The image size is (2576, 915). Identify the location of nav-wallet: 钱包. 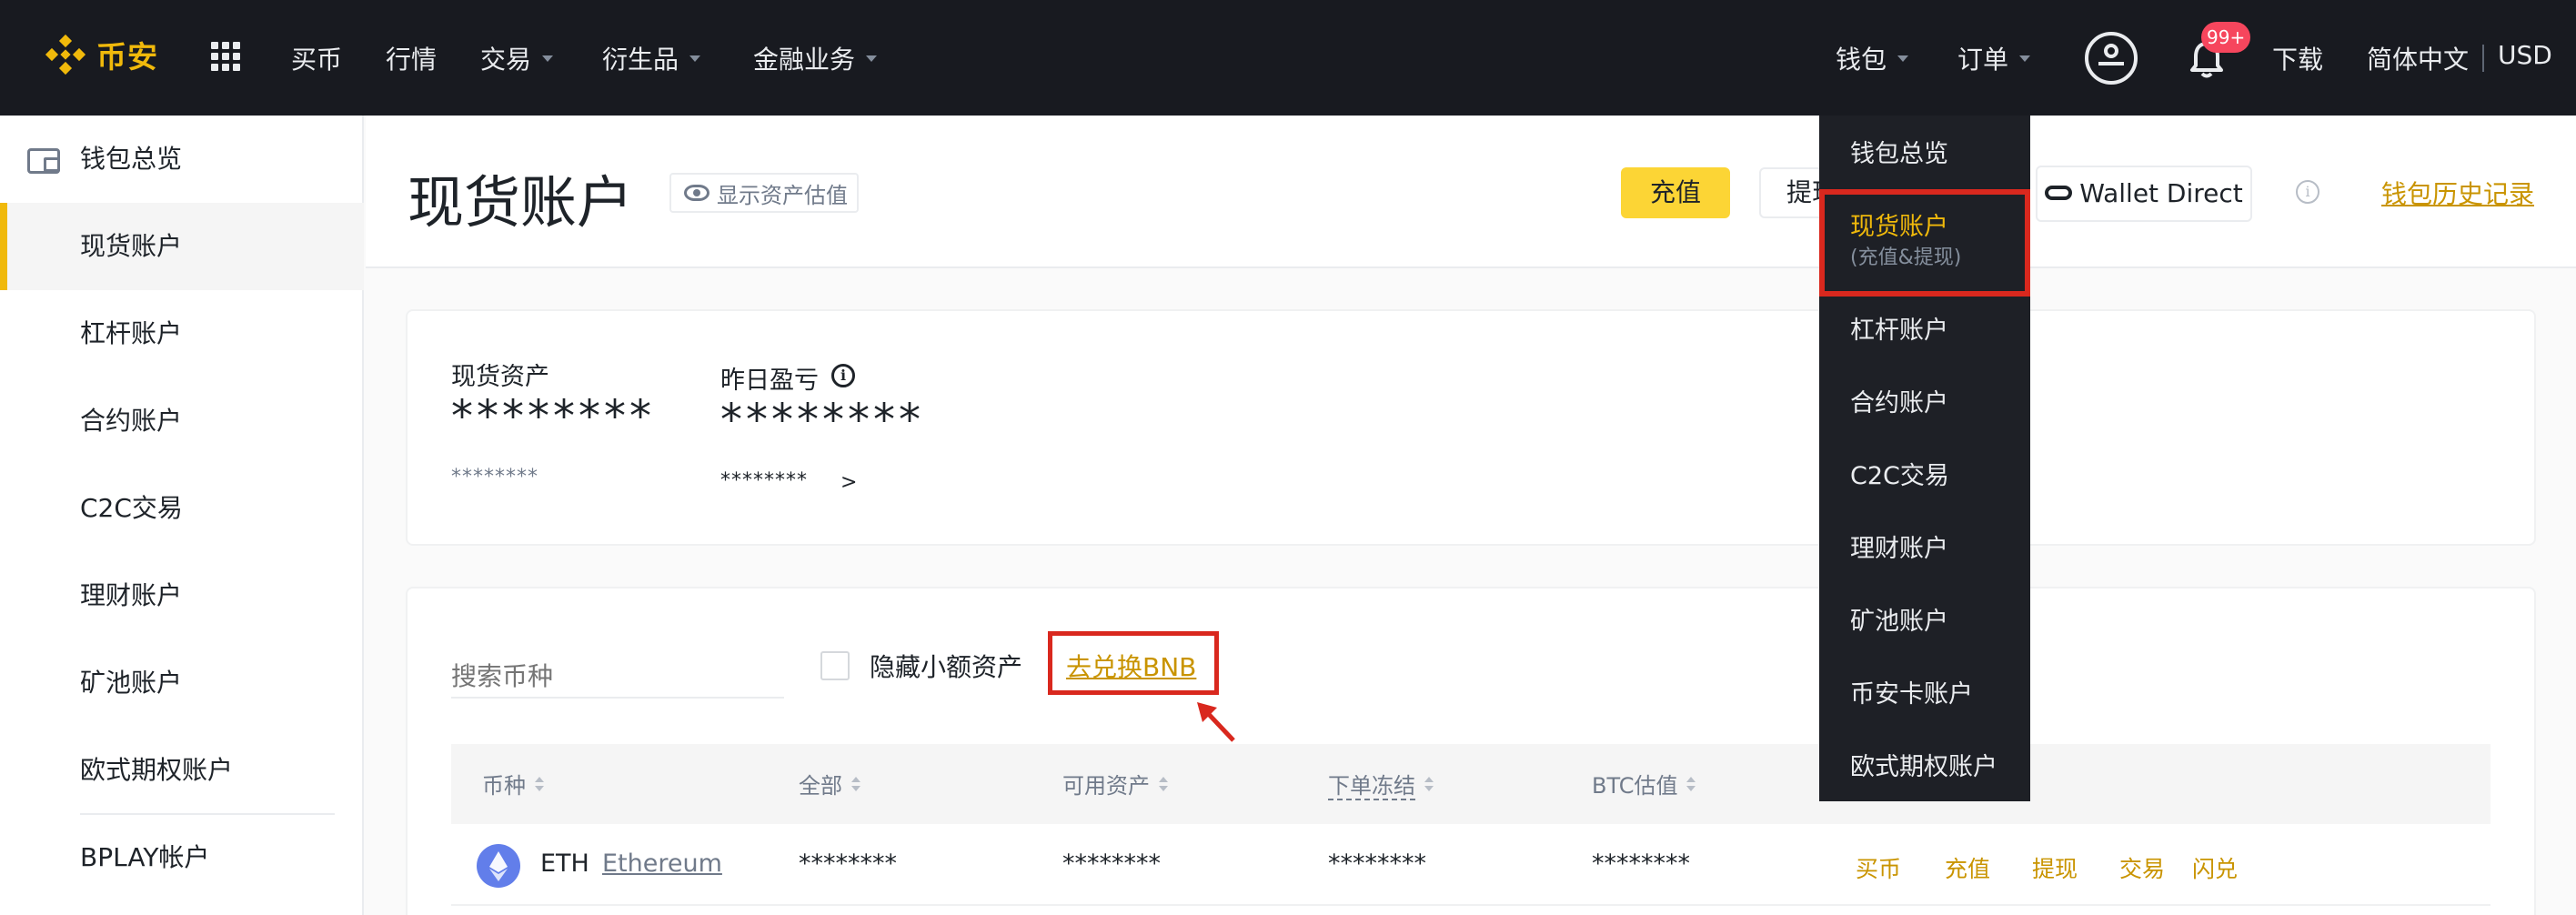
(1872, 58).